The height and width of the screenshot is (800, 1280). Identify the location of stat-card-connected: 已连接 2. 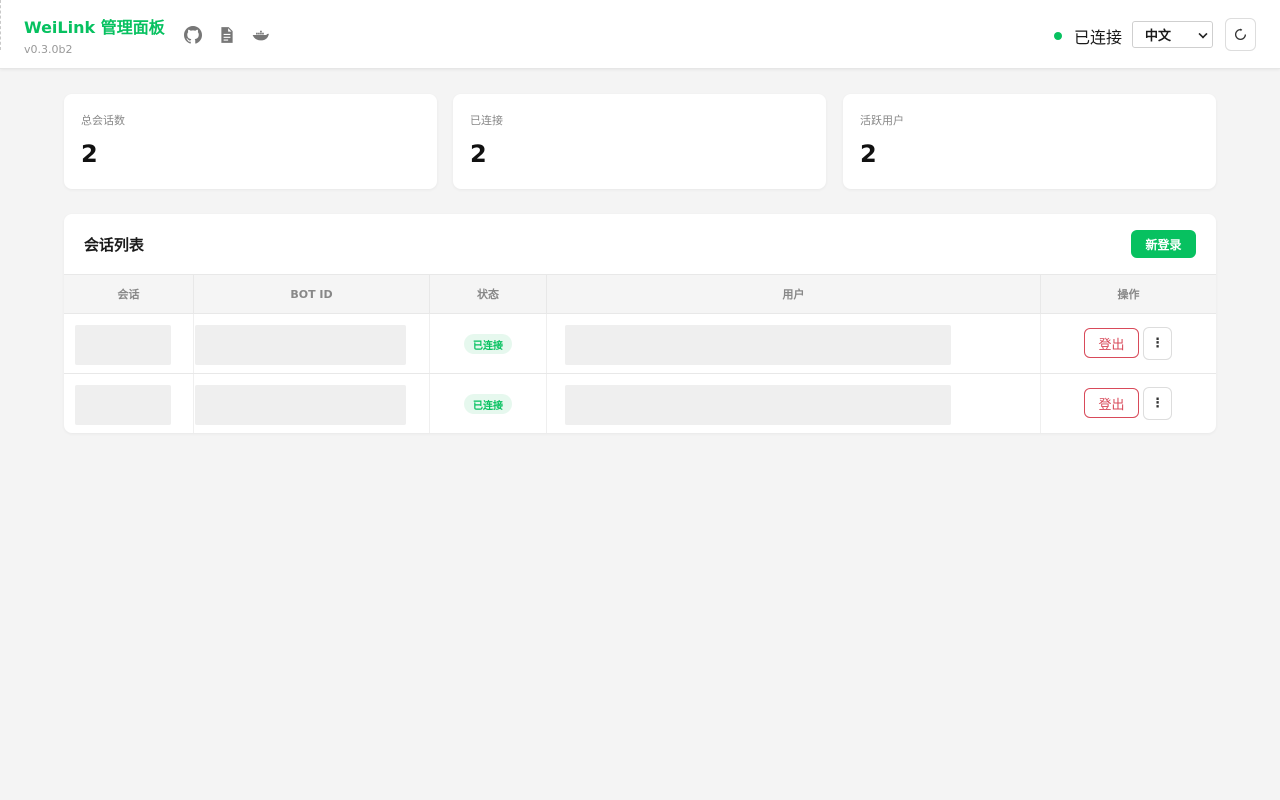
(639, 141).